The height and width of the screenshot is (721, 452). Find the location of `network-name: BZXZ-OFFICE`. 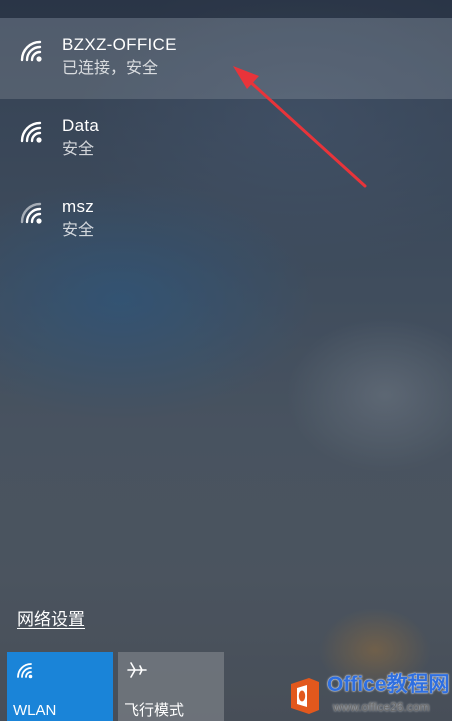

network-name: BZXZ-OFFICE is located at coordinates (119, 44).